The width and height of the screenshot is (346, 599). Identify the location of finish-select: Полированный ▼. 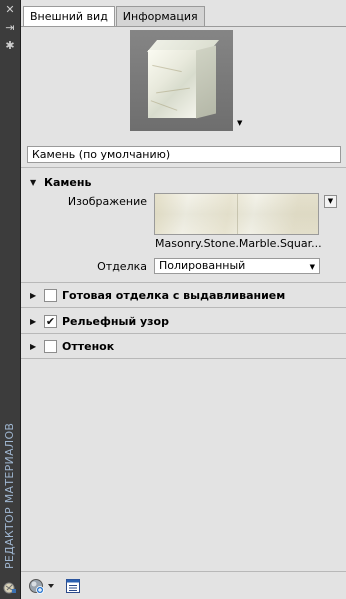
(237, 266).